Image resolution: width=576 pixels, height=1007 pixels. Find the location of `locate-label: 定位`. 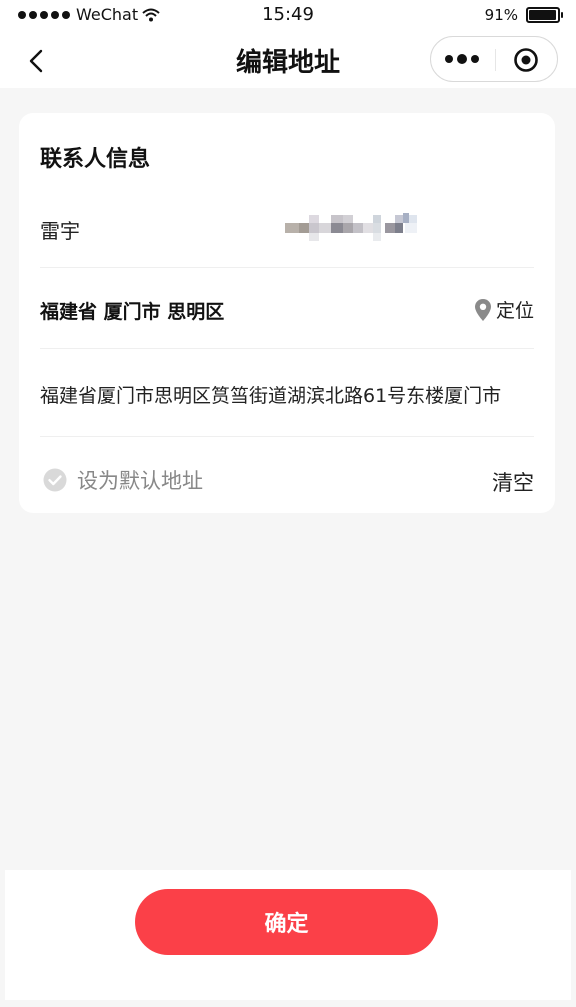

locate-label: 定位 is located at coordinates (514, 311).